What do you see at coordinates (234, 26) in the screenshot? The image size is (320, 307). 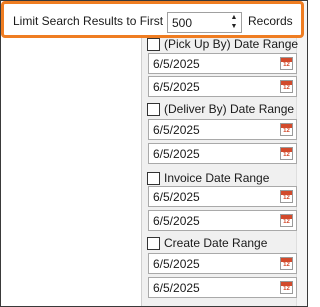 I see `spin-down-icon: ▼` at bounding box center [234, 26].